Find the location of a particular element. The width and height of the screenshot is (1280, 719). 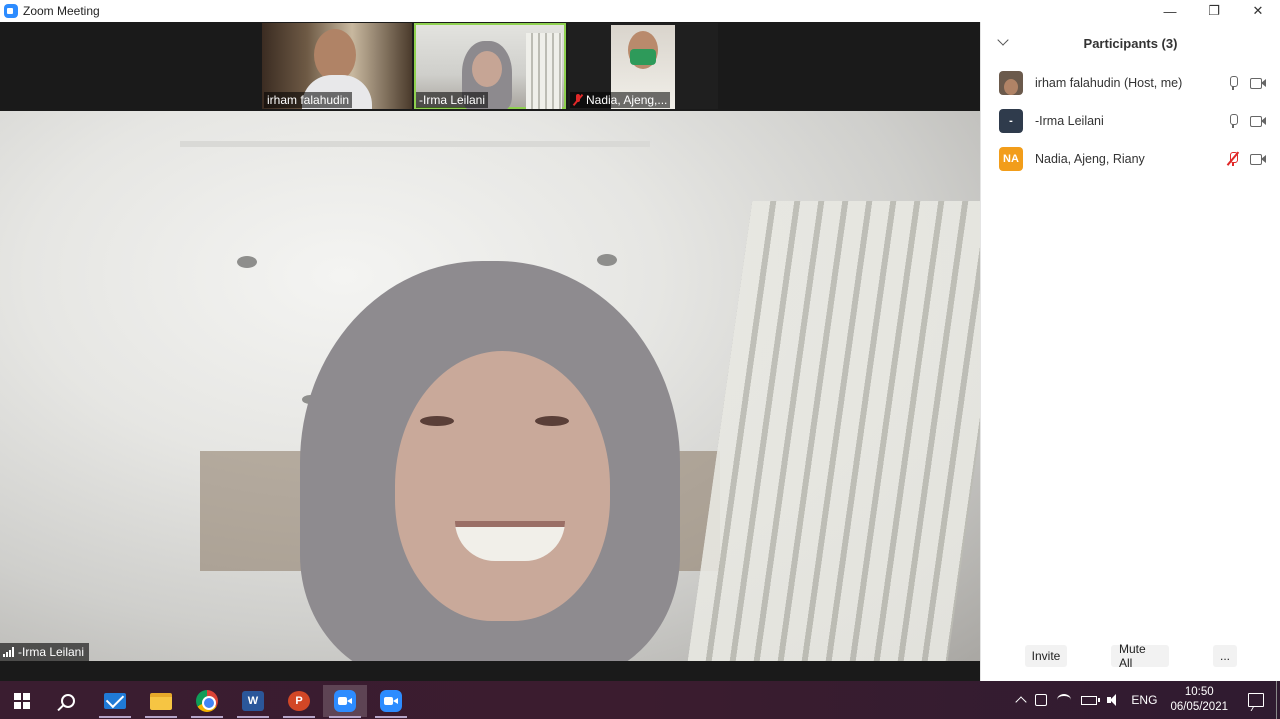

wifi-icon is located at coordinates (1064, 700).